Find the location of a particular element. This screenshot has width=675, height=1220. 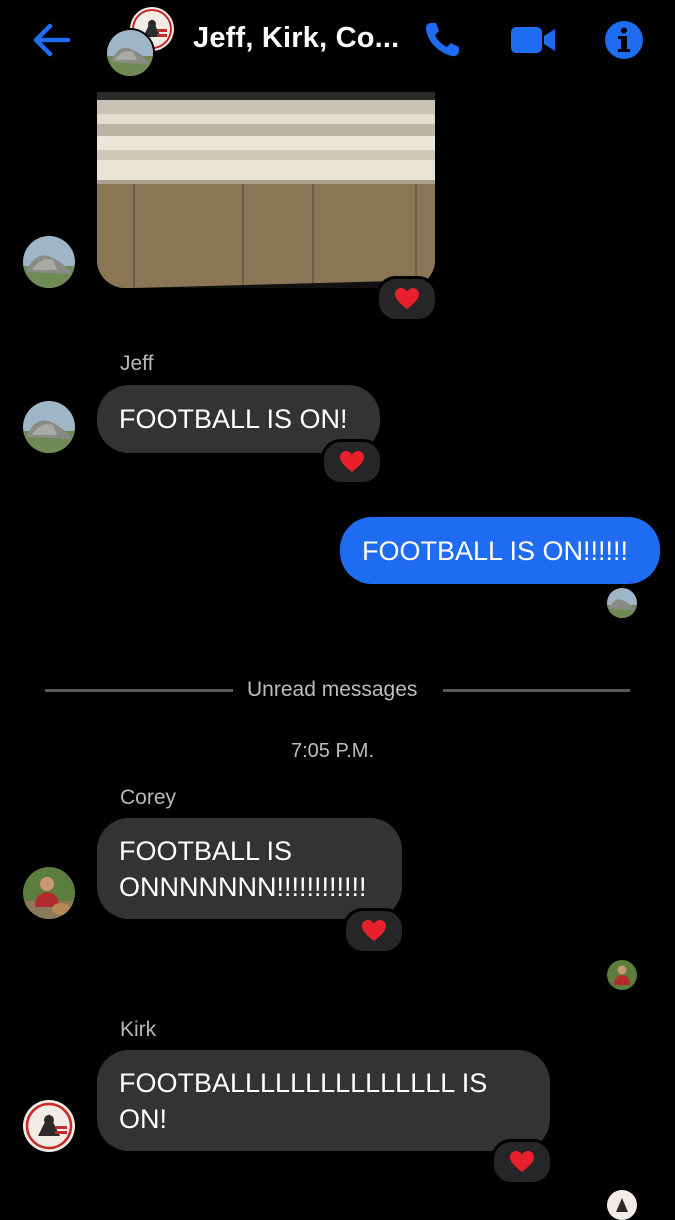

arrow-left-icon is located at coordinates (52, 40).